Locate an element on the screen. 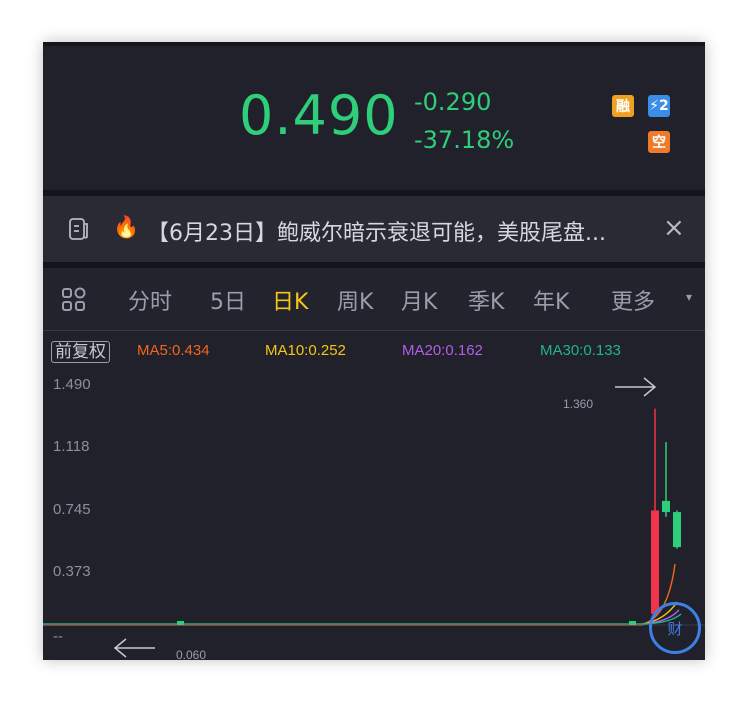 Image resolution: width=748 pixels, height=704 pixels. low-price-label: 0.060 is located at coordinates (191, 654).